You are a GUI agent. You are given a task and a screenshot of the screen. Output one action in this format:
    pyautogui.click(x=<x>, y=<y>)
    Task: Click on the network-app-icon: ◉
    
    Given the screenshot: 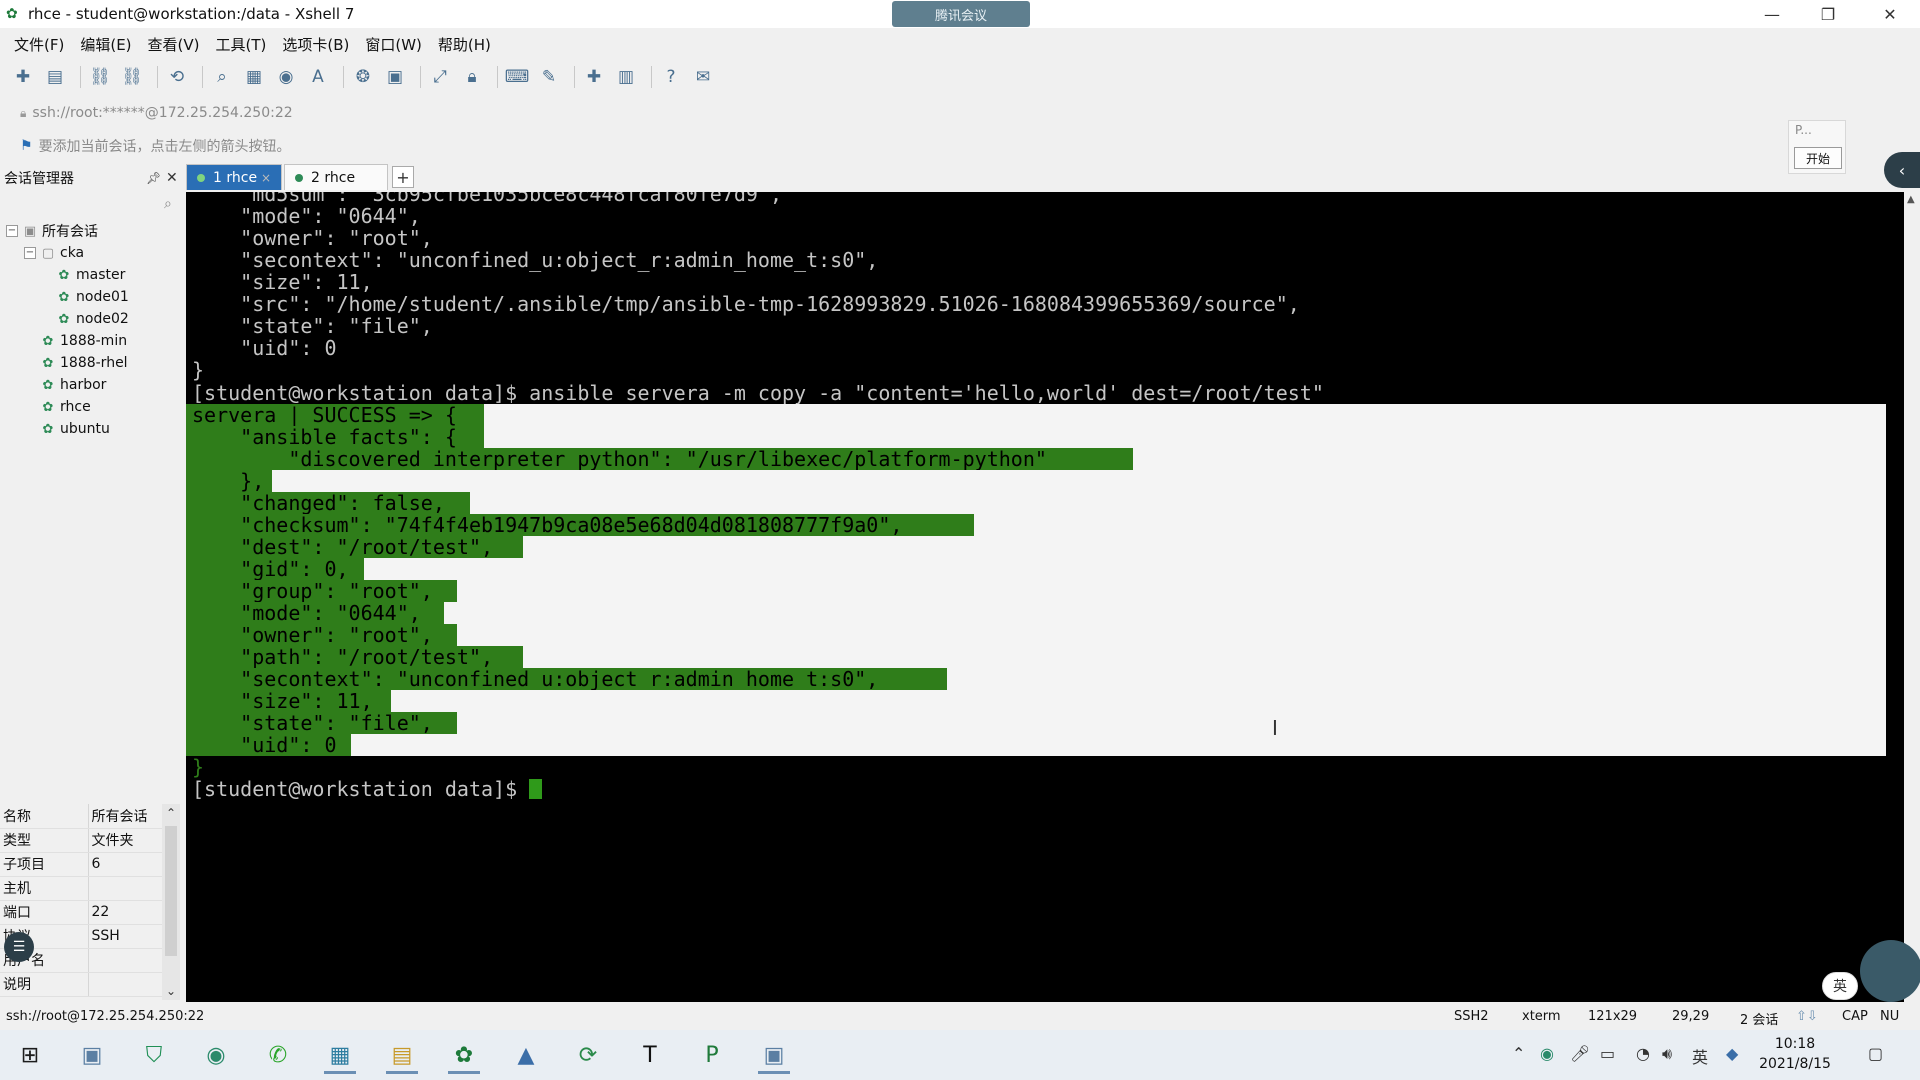 What is the action you would take?
    pyautogui.click(x=1547, y=1053)
    